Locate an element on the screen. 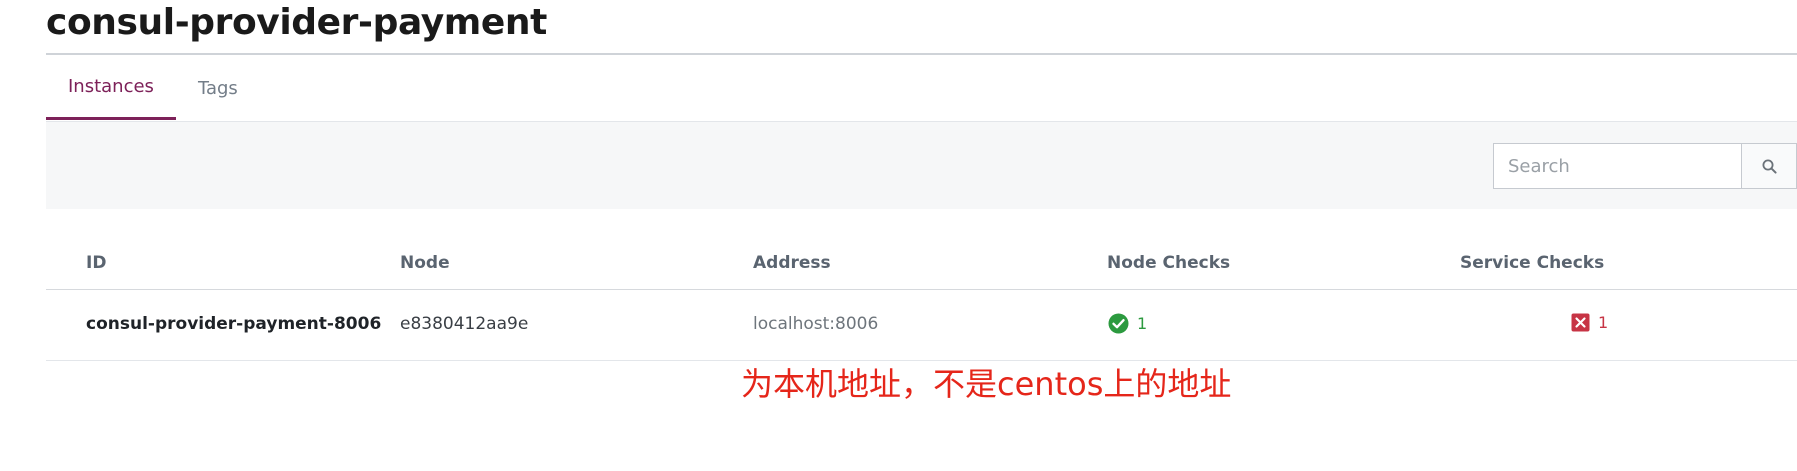 The height and width of the screenshot is (471, 1797). column-header-node-checks: Node Checks is located at coordinates (1168, 263).